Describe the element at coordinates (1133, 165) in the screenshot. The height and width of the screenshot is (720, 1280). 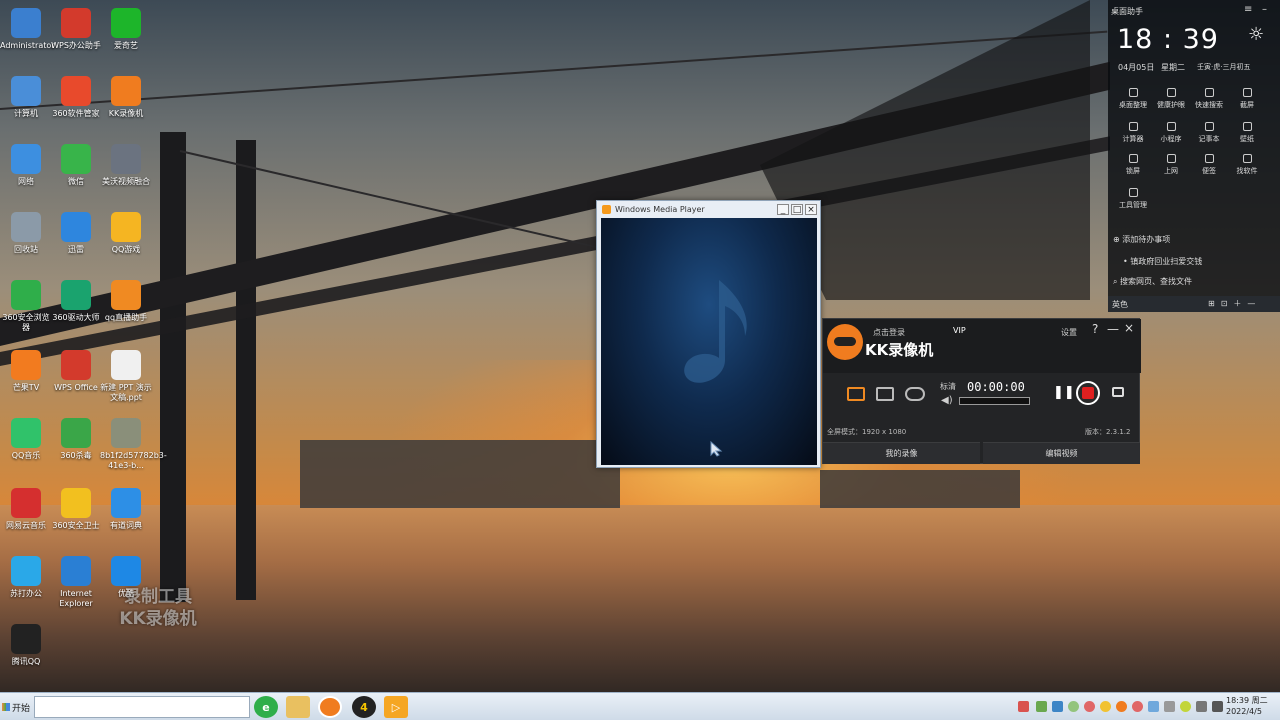
I see `assistant-tool: 锁屏` at that location.